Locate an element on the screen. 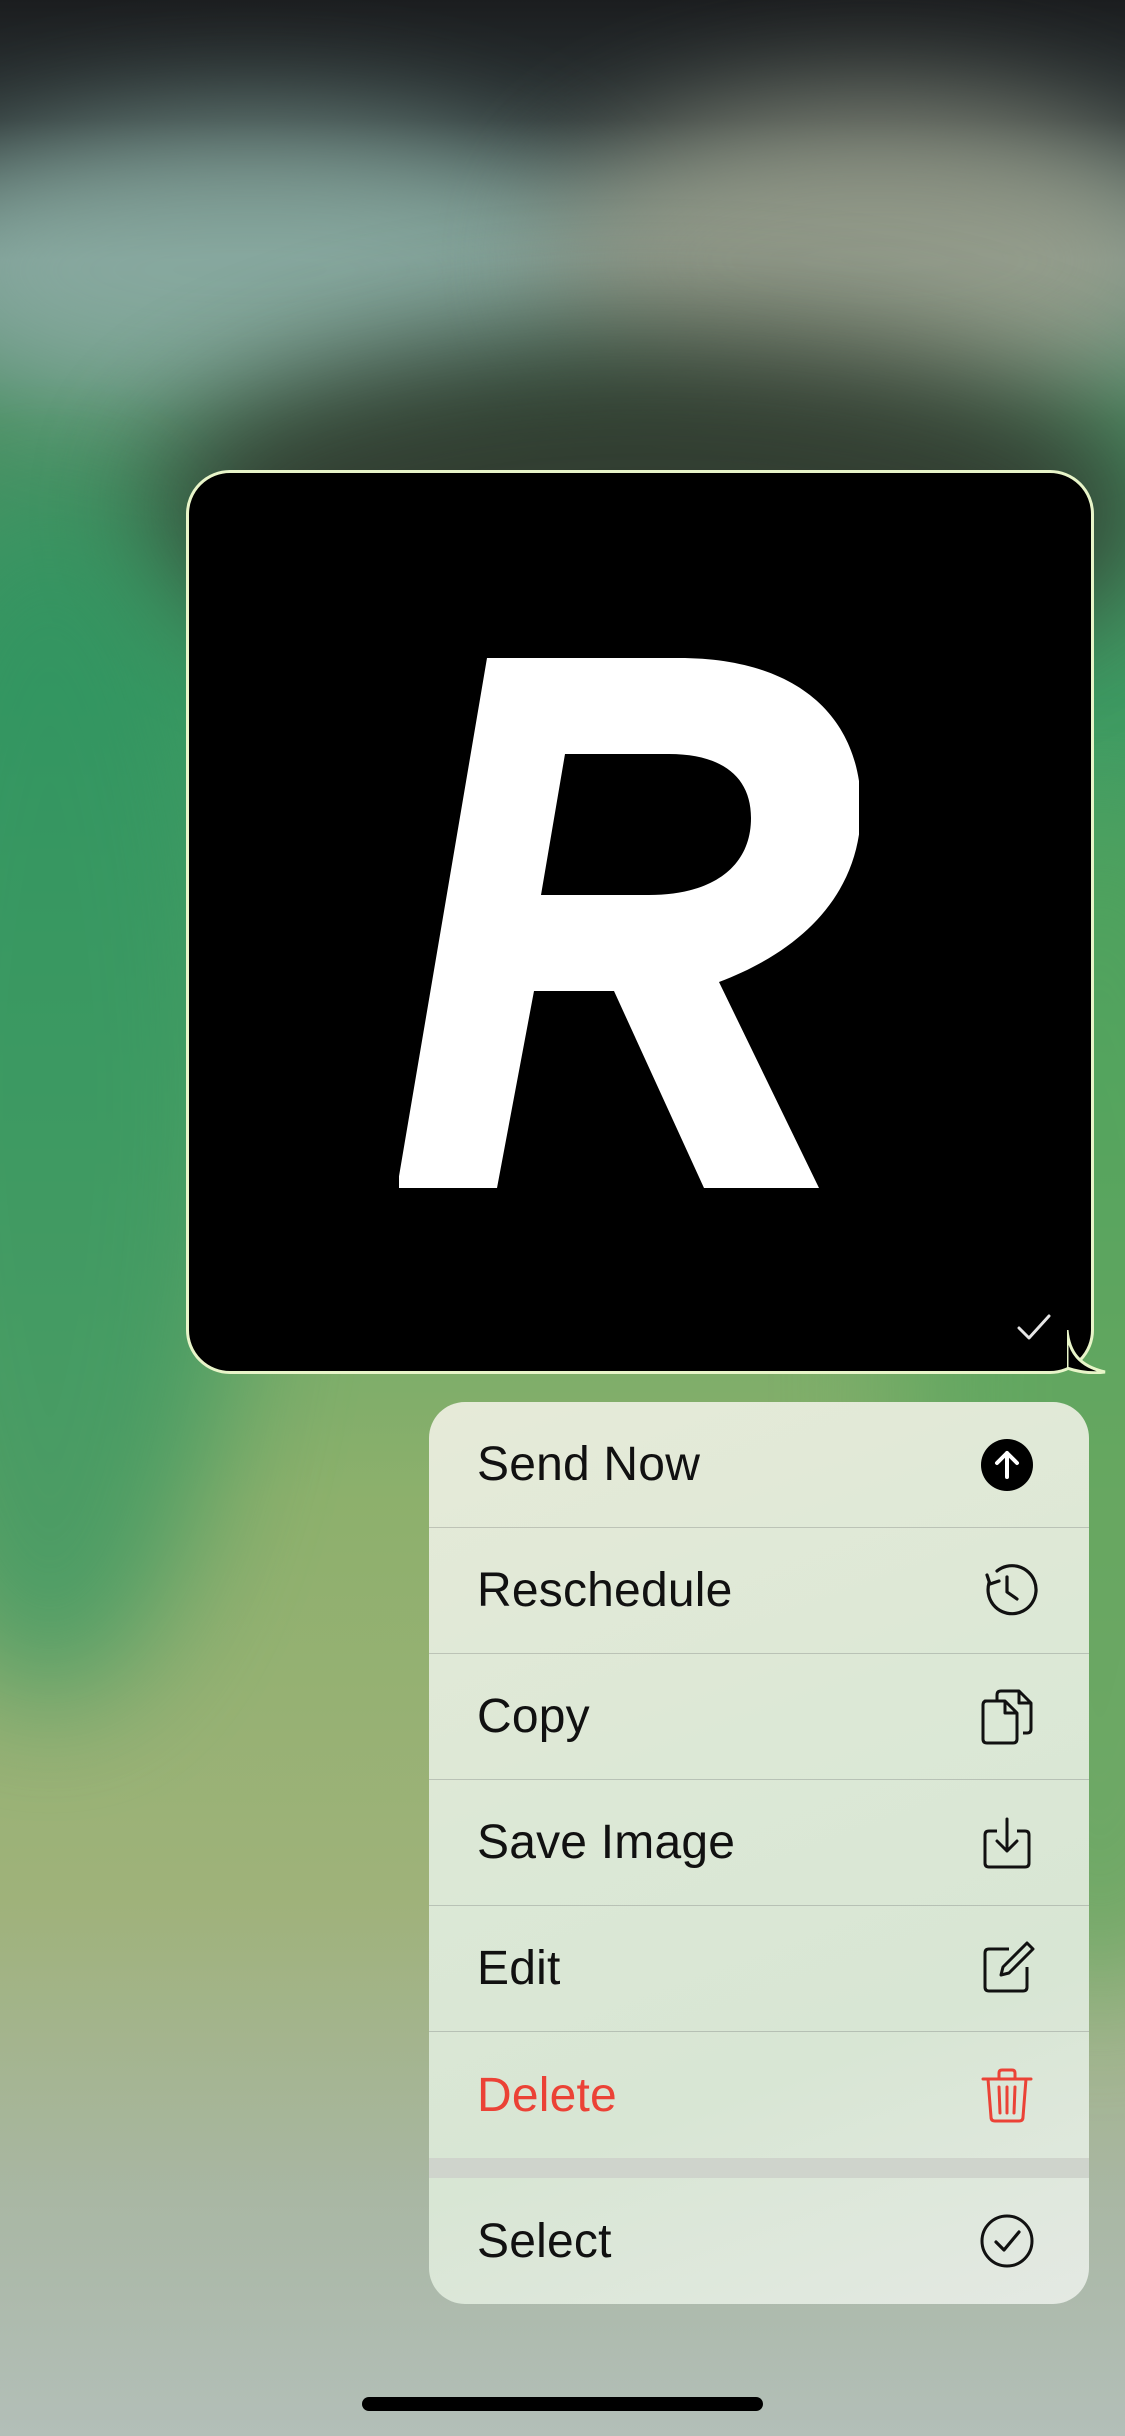 The width and height of the screenshot is (1125, 2436). square-pencil-icon is located at coordinates (1007, 1969).